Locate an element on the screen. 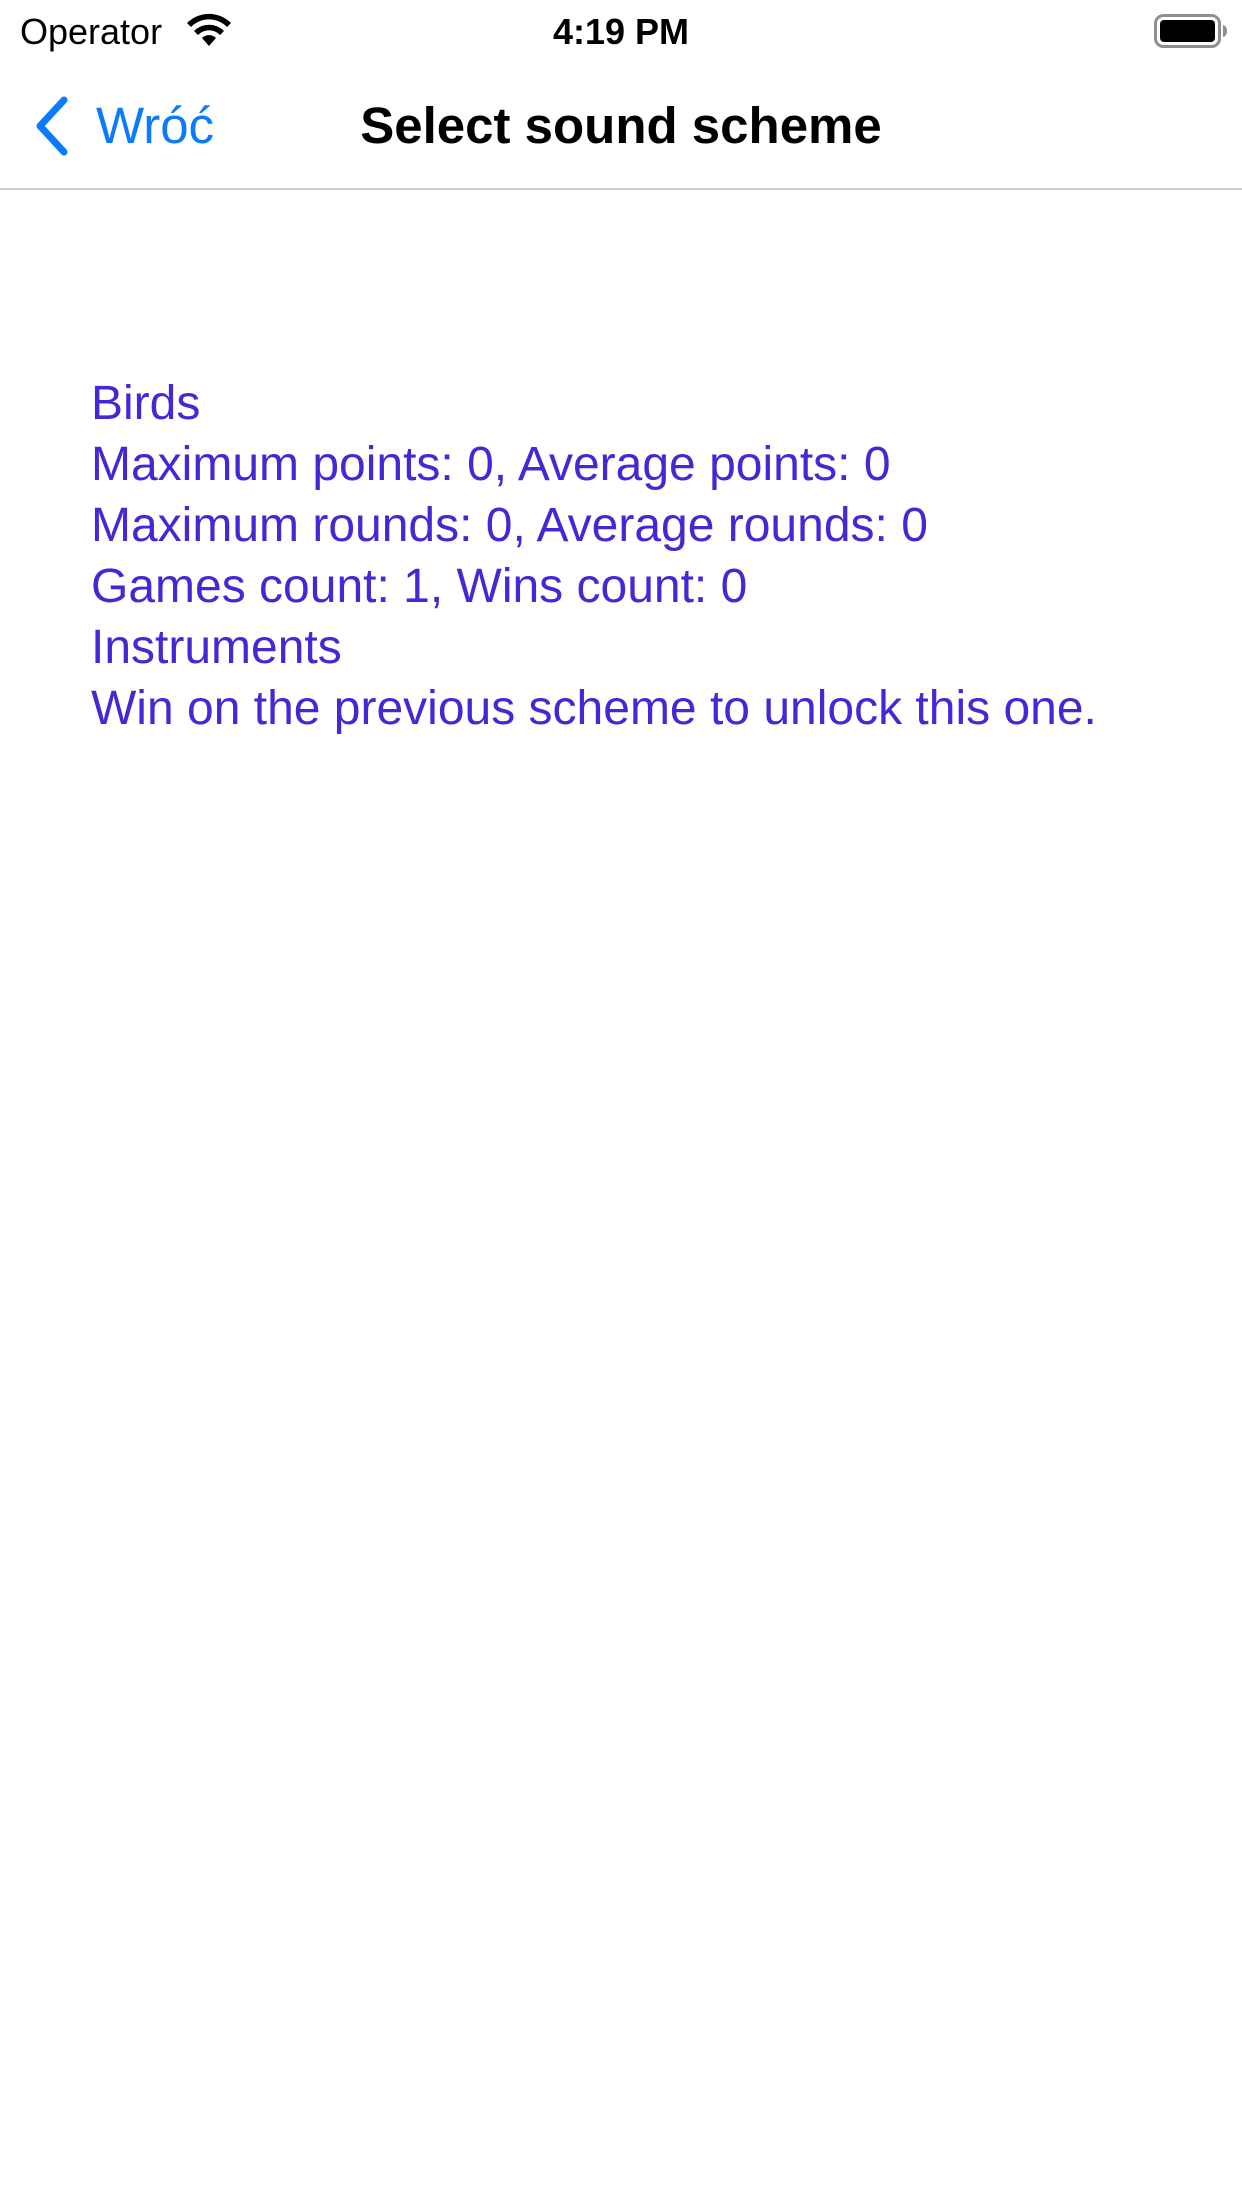 The width and height of the screenshot is (1242, 2208). scheme-points-stats: Maximum points: 0, Average points: 0 is located at coordinates (491, 464).